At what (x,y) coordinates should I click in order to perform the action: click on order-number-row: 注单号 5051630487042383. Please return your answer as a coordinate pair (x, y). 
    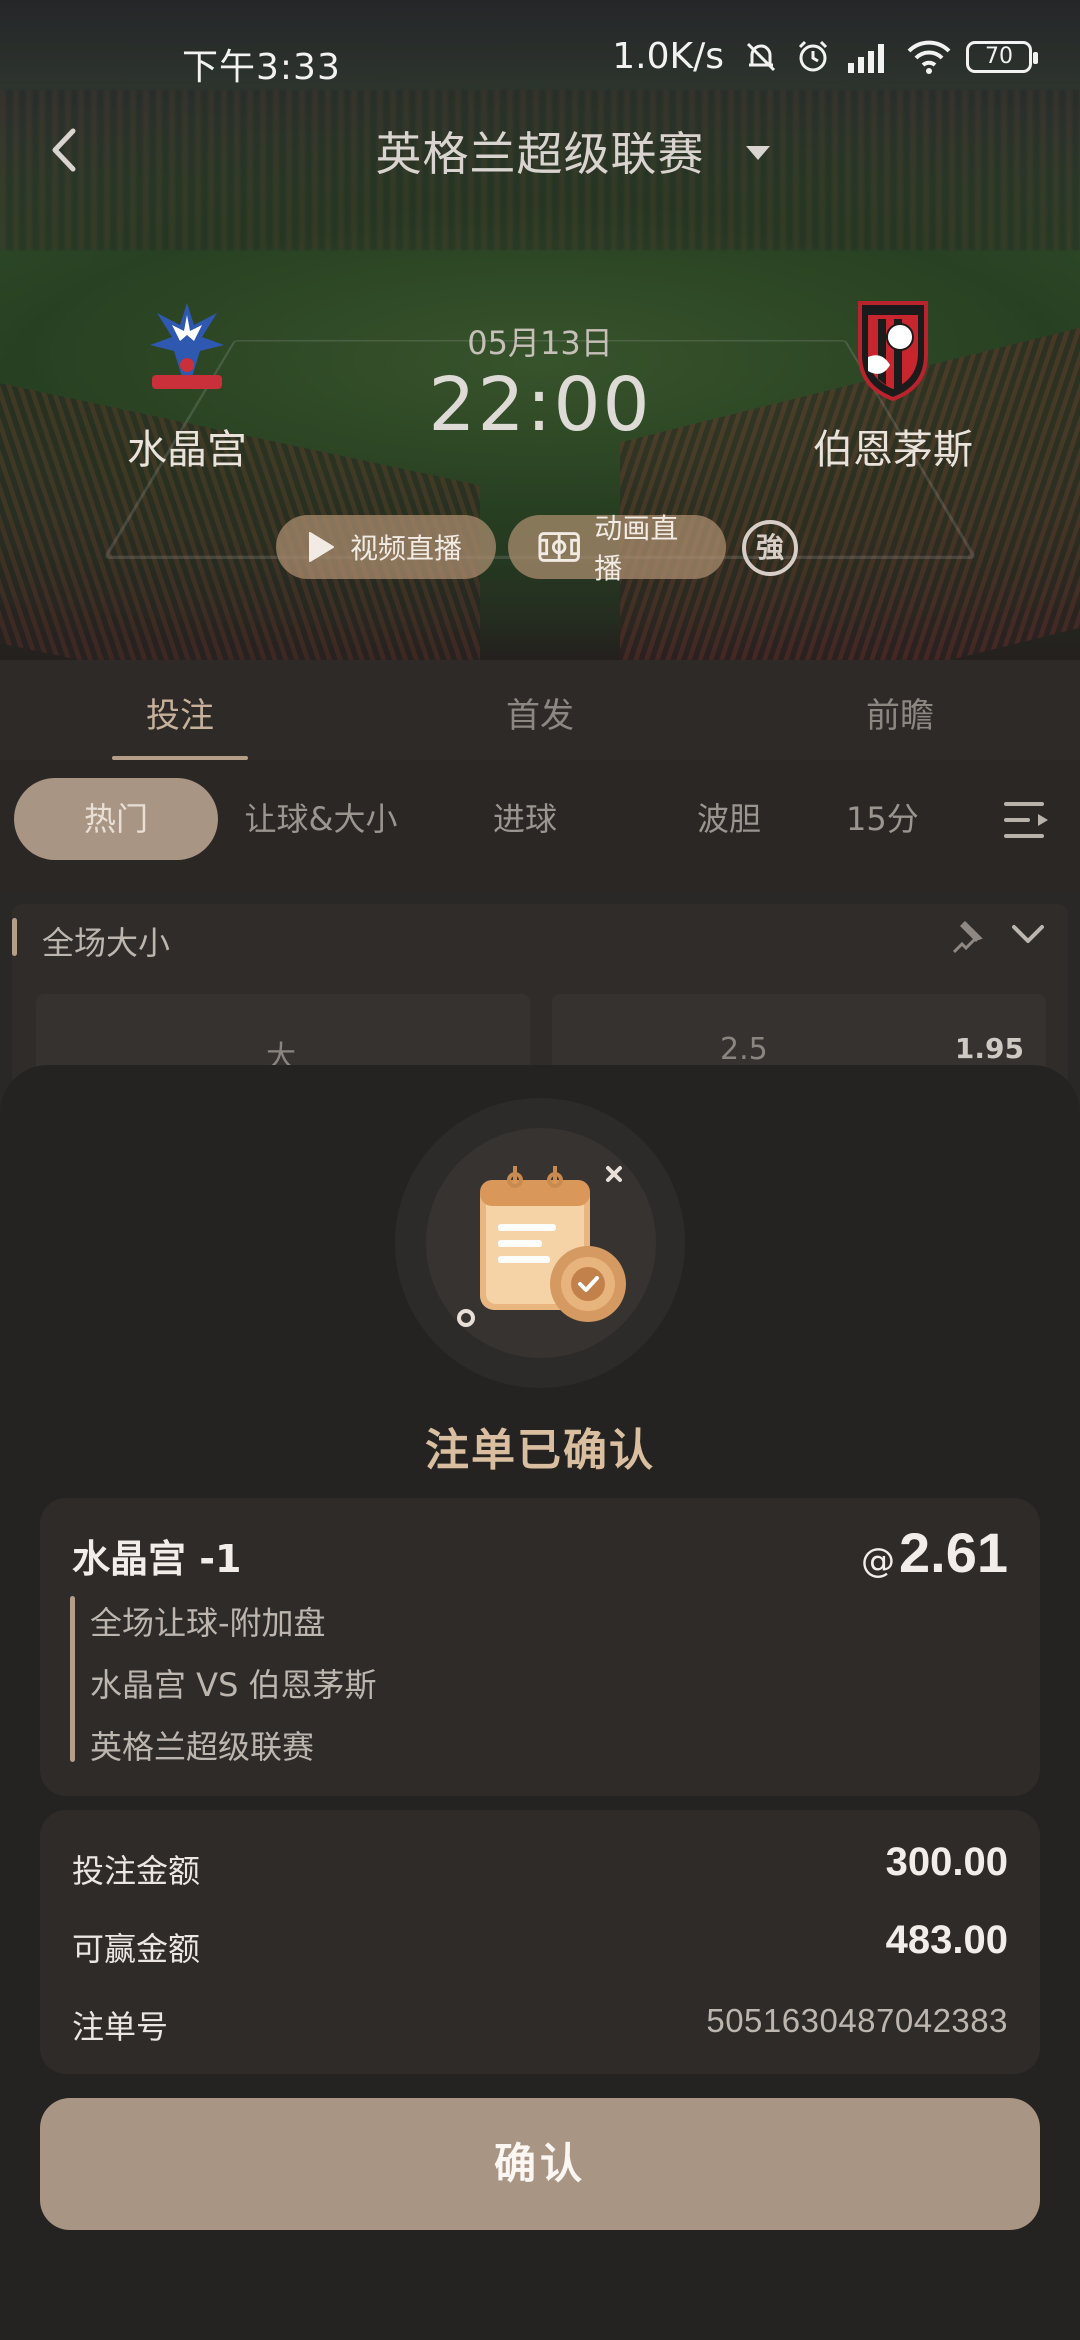
    Looking at the image, I should click on (540, 2024).